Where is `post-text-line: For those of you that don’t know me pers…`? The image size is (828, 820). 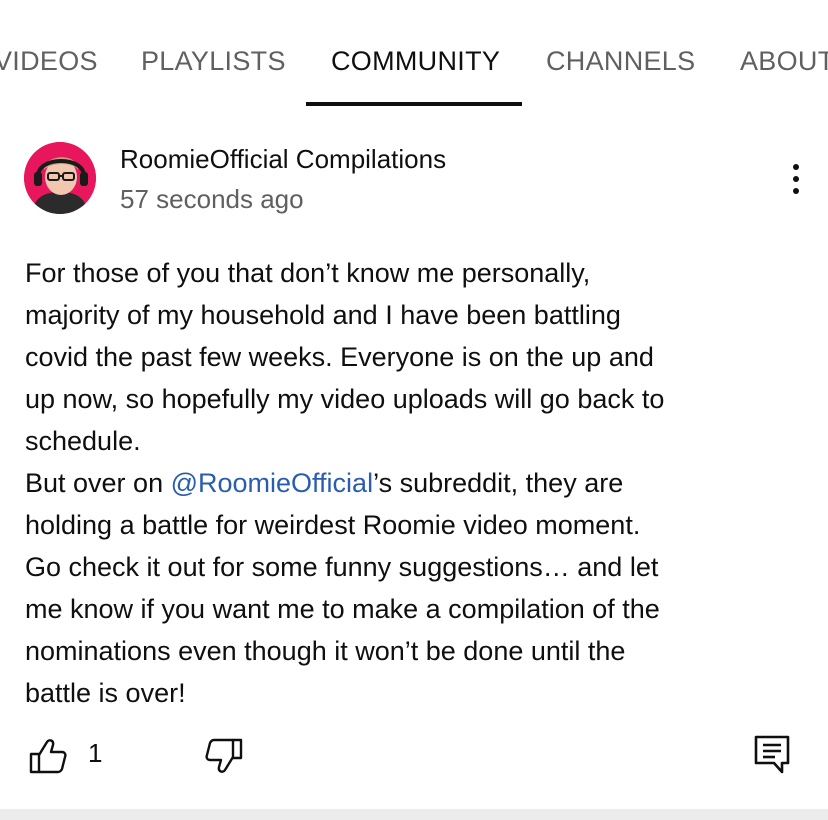 post-text-line: For those of you that don’t know me pers… is located at coordinates (308, 273).